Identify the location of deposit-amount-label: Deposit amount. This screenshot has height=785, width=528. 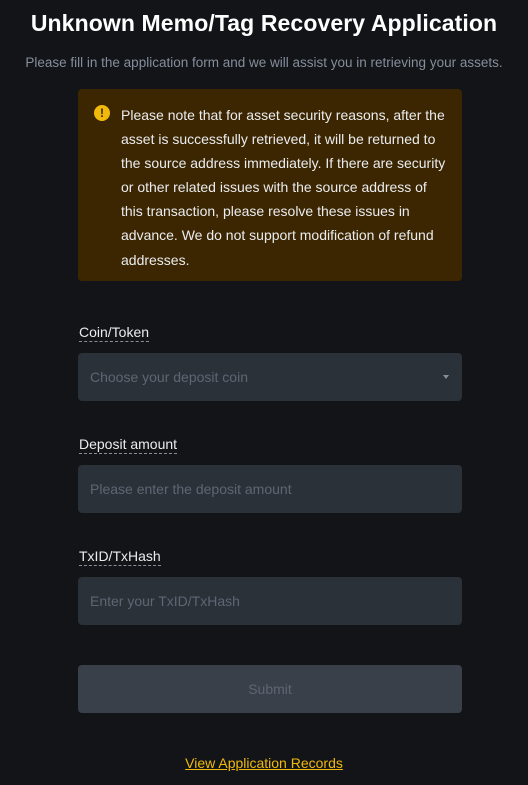
(128, 445).